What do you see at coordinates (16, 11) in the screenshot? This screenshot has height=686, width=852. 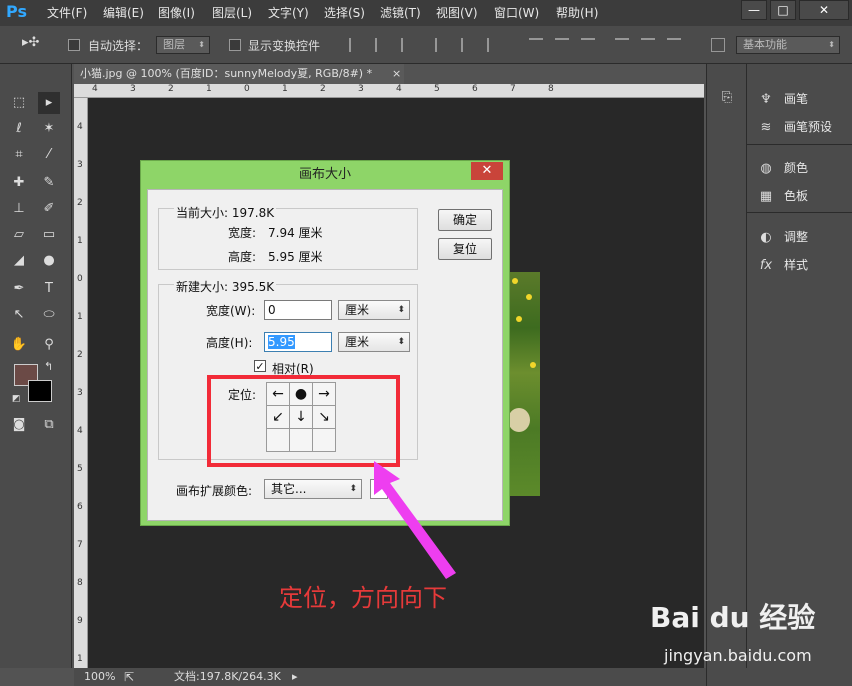 I see `photoshop-logo: Ps` at bounding box center [16, 11].